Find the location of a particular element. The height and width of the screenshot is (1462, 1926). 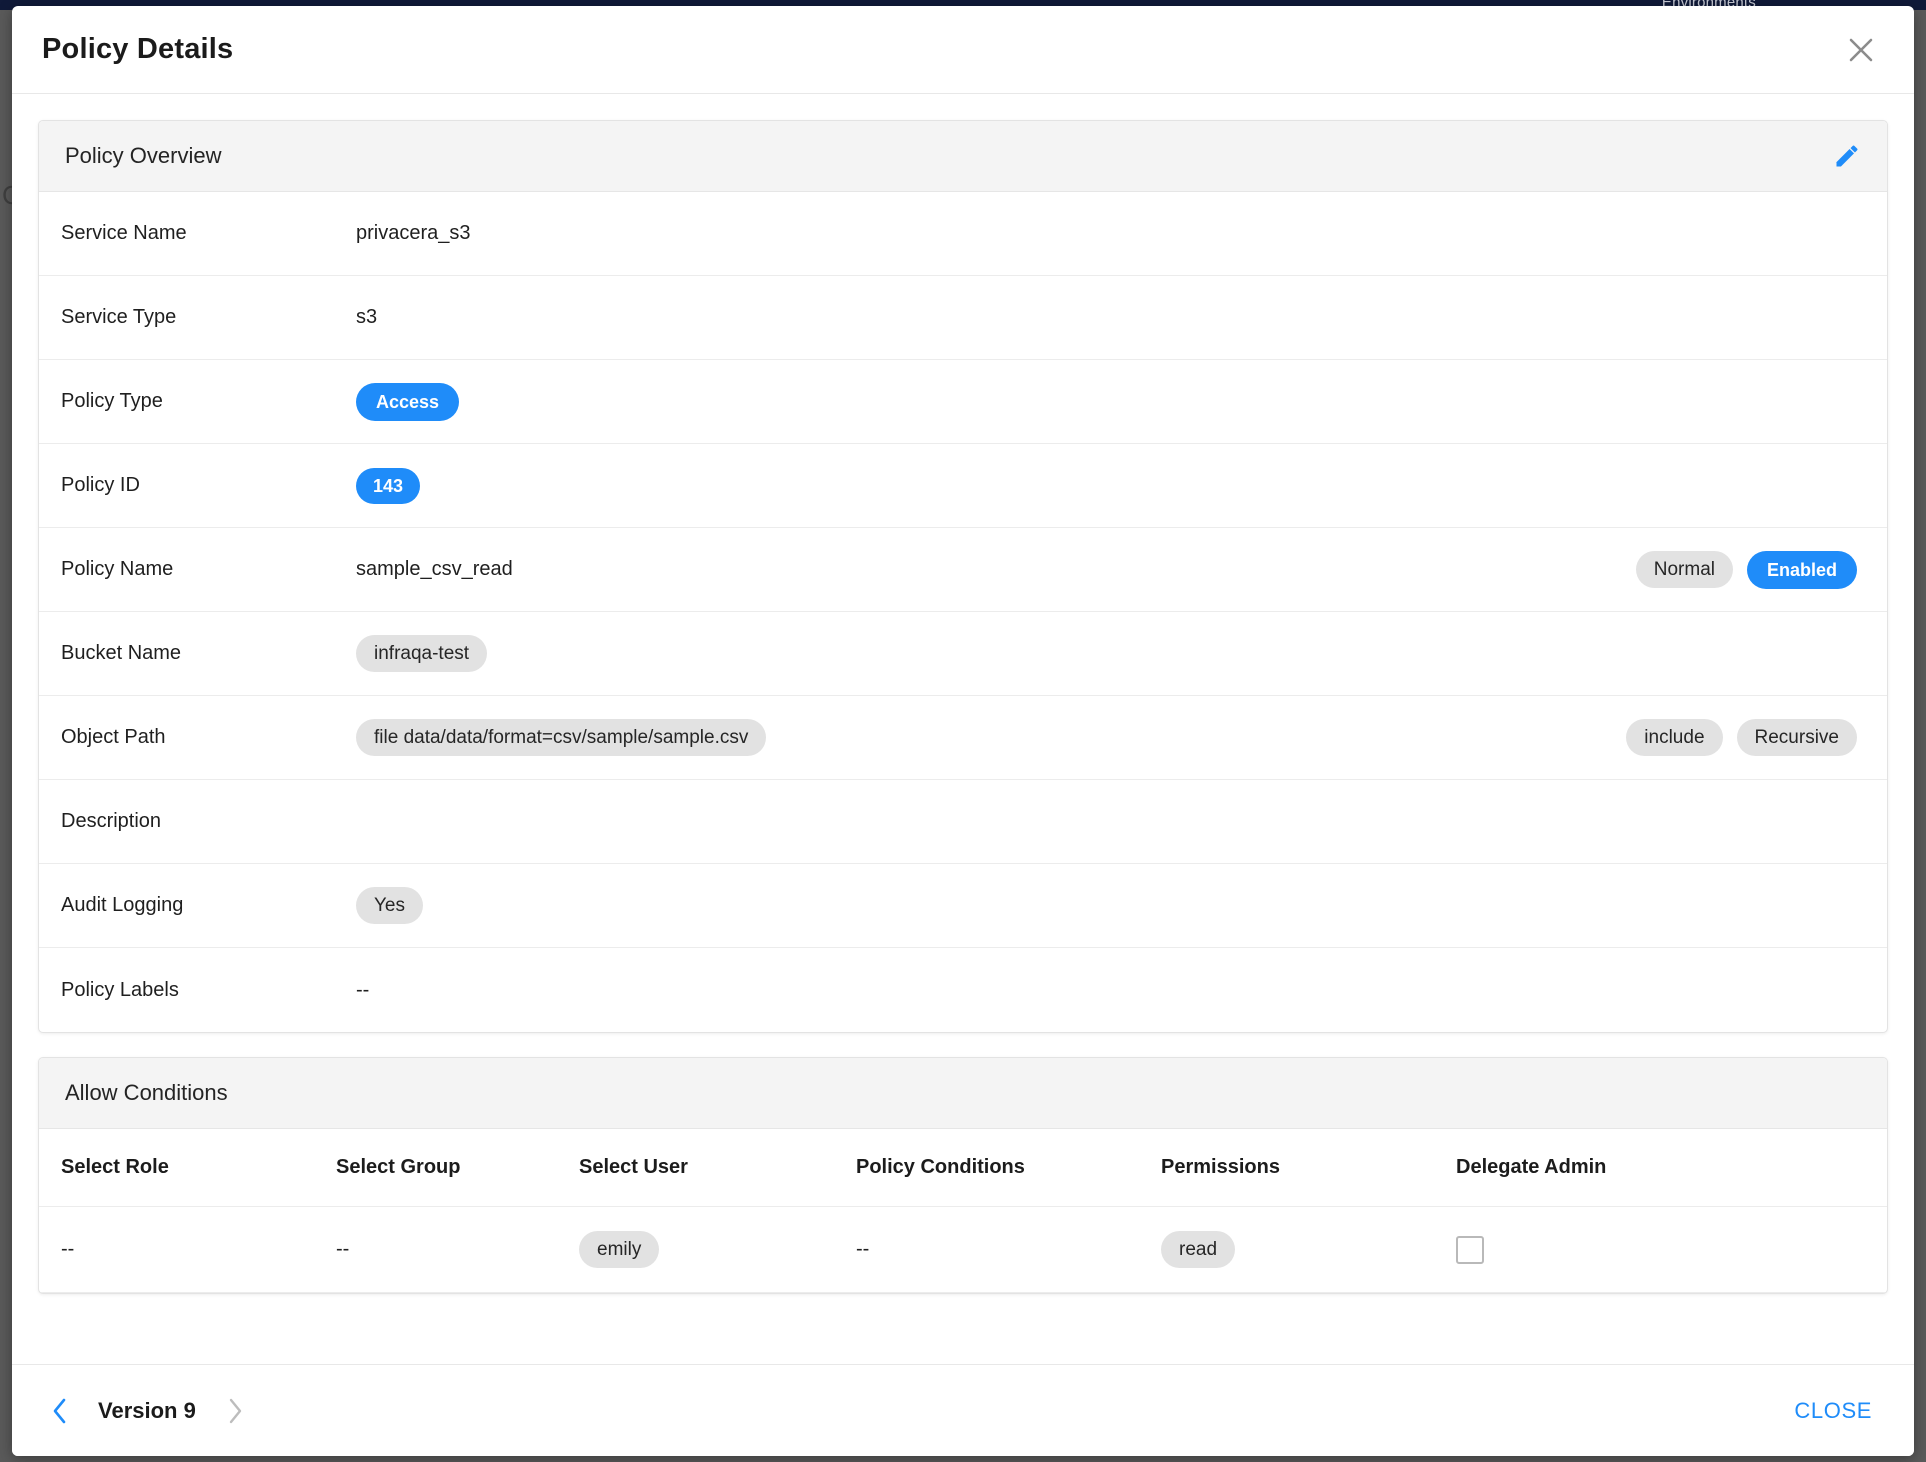

policy-name-badges: Normal Enabled is located at coordinates (1748, 569).